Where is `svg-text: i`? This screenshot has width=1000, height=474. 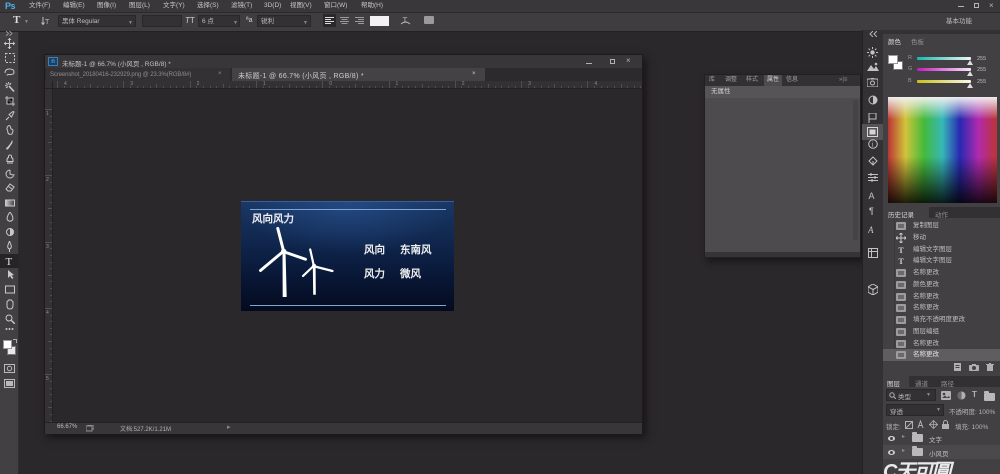
svg-text: i is located at coordinates (872, 145).